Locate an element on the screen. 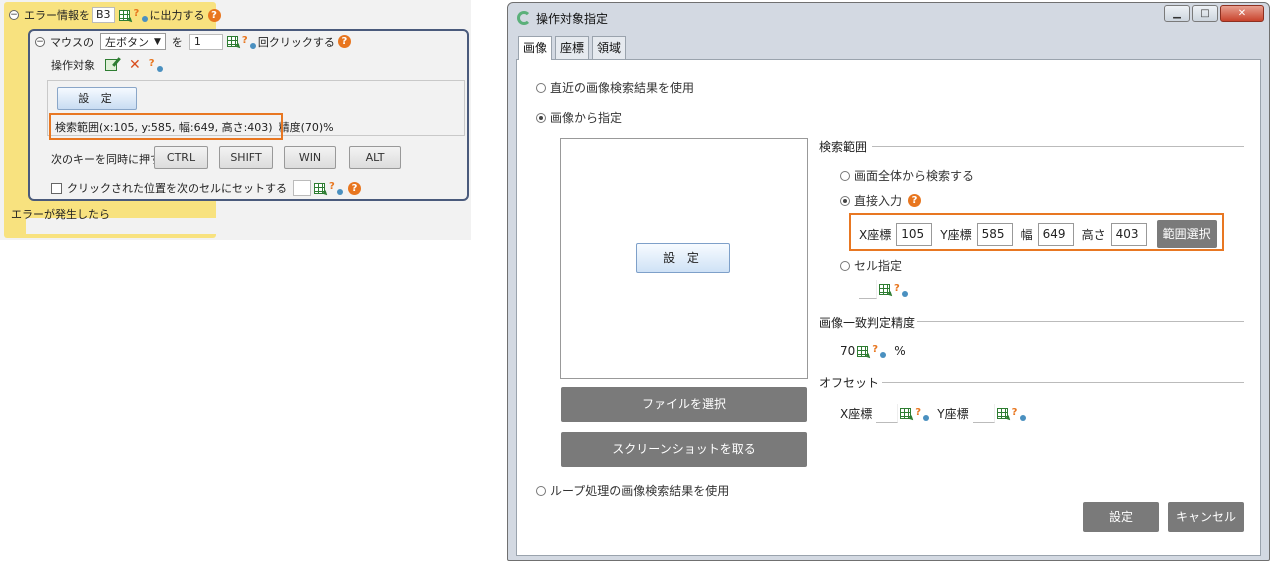  cell-option: セル指定 is located at coordinates (871, 265).